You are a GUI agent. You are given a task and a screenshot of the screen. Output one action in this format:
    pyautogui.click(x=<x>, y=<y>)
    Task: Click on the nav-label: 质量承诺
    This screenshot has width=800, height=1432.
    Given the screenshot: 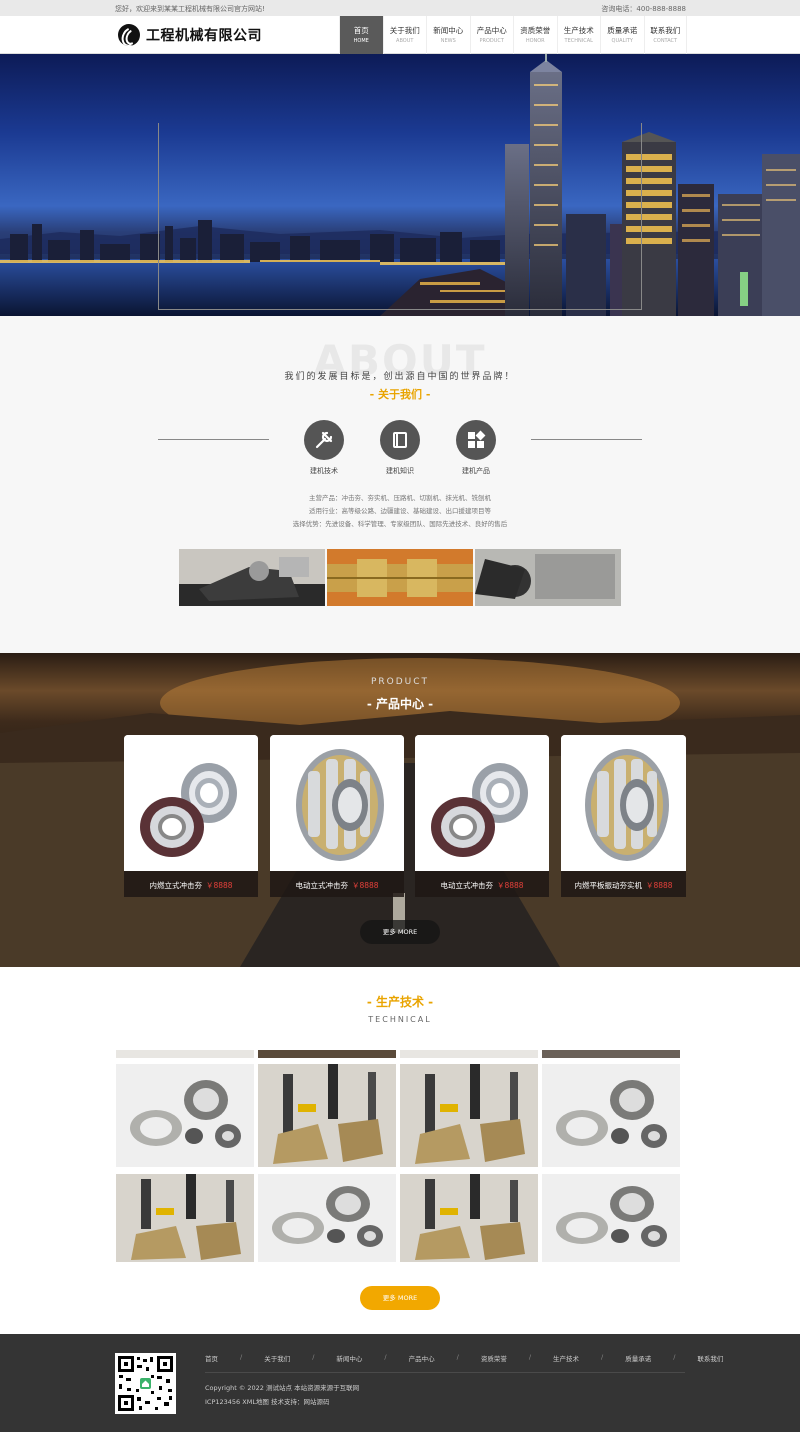 What is the action you would take?
    pyautogui.click(x=622, y=30)
    